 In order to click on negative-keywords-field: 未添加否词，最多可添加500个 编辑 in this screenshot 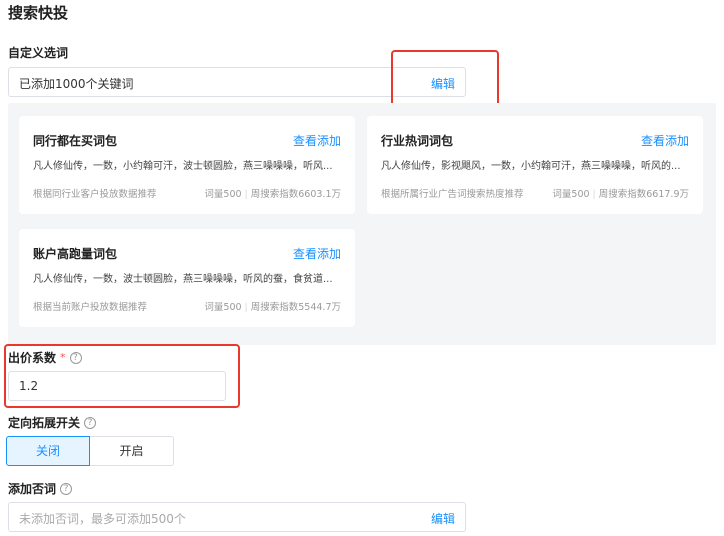, I will do `click(237, 517)`.